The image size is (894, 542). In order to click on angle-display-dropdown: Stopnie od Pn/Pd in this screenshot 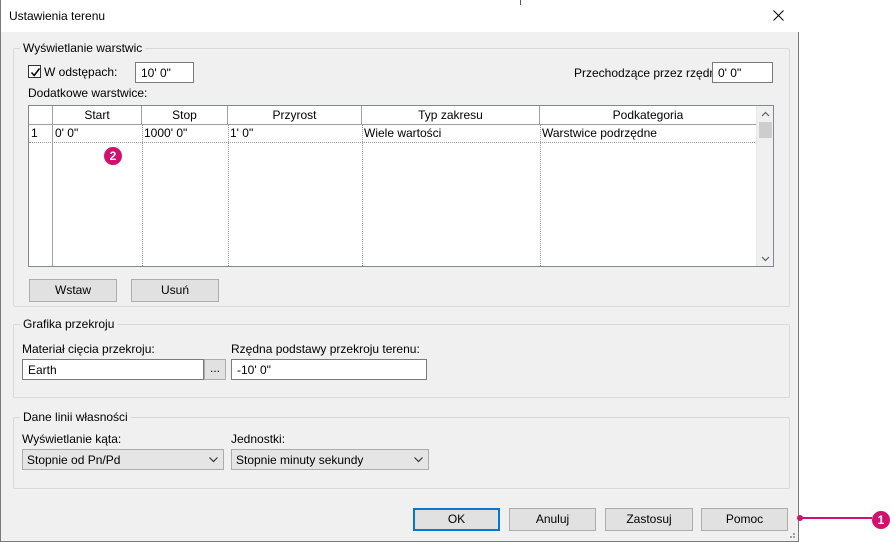, I will do `click(123, 459)`.